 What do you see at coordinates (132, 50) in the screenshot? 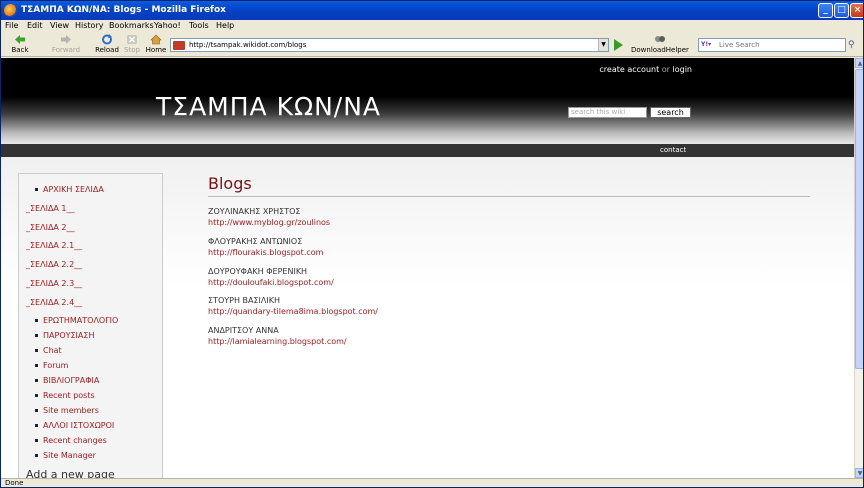
I see `stop-label: Stop` at bounding box center [132, 50].